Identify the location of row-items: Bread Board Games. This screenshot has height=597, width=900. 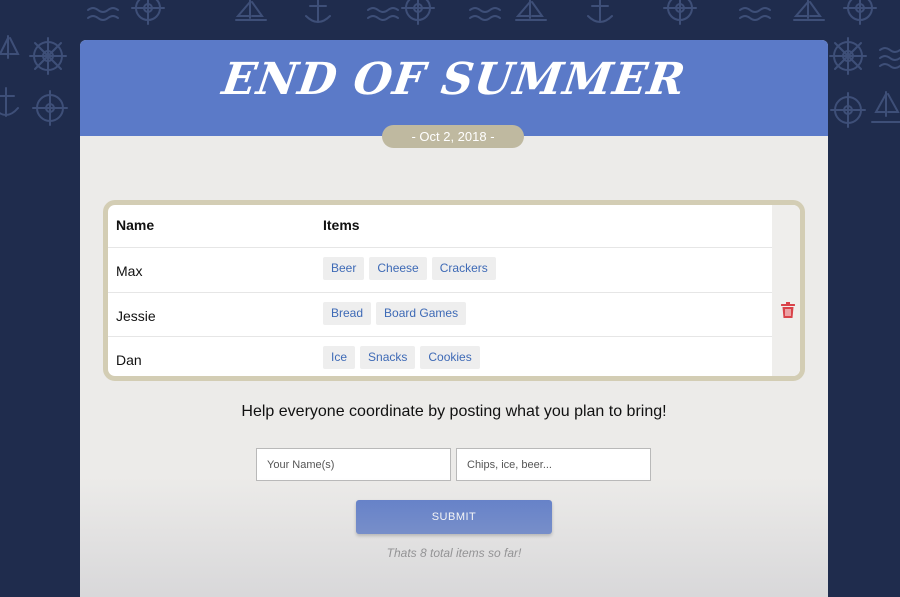
(395, 313).